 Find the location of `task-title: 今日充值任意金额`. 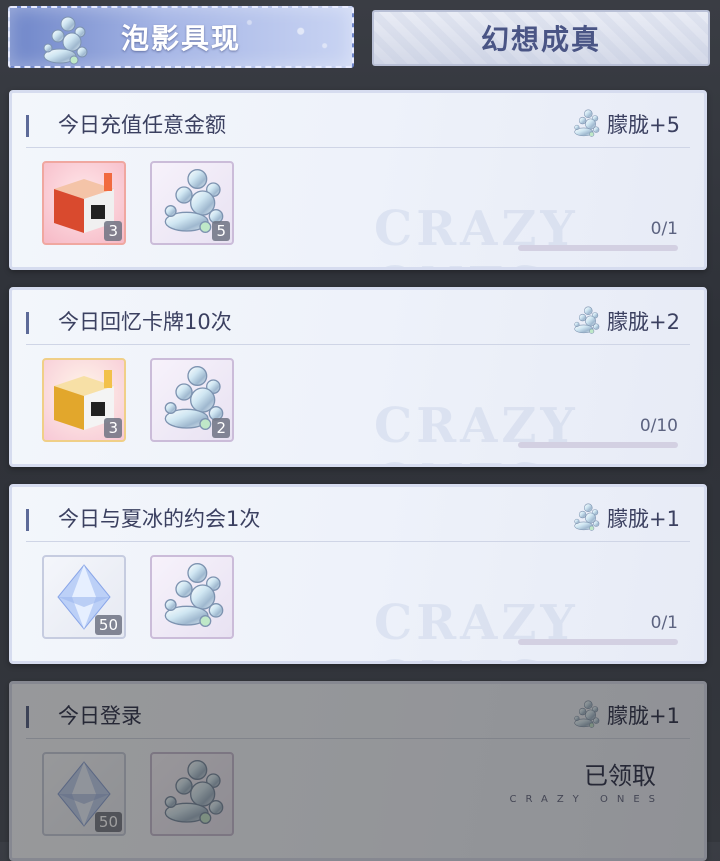

task-title: 今日充值任意金额 is located at coordinates (142, 125).